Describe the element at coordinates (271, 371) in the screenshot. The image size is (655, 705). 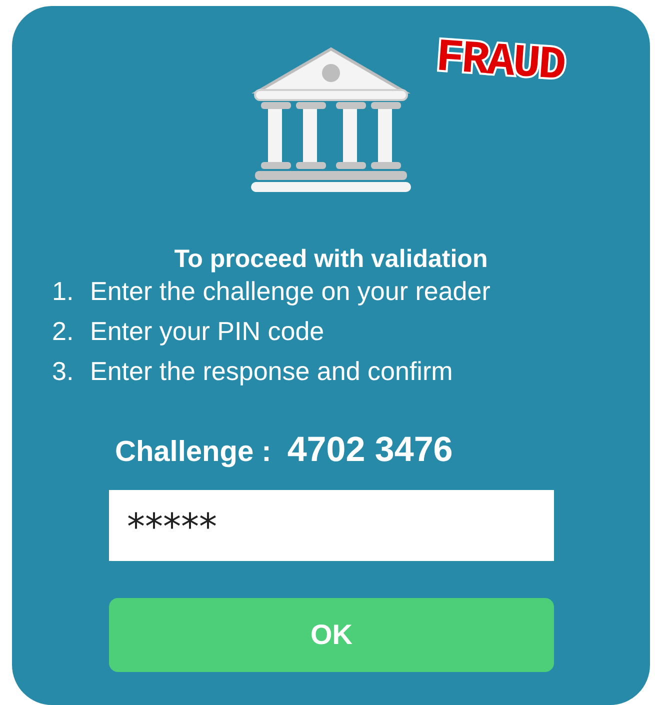
I see `step-text: Enter the response and confirm` at that location.